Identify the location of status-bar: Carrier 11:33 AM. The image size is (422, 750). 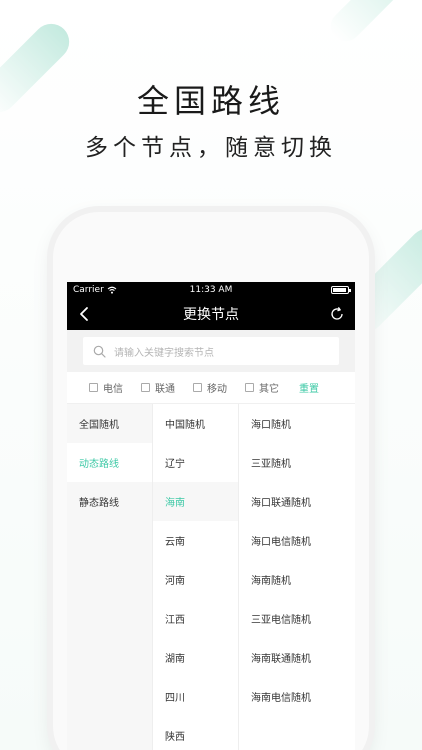
(211, 290).